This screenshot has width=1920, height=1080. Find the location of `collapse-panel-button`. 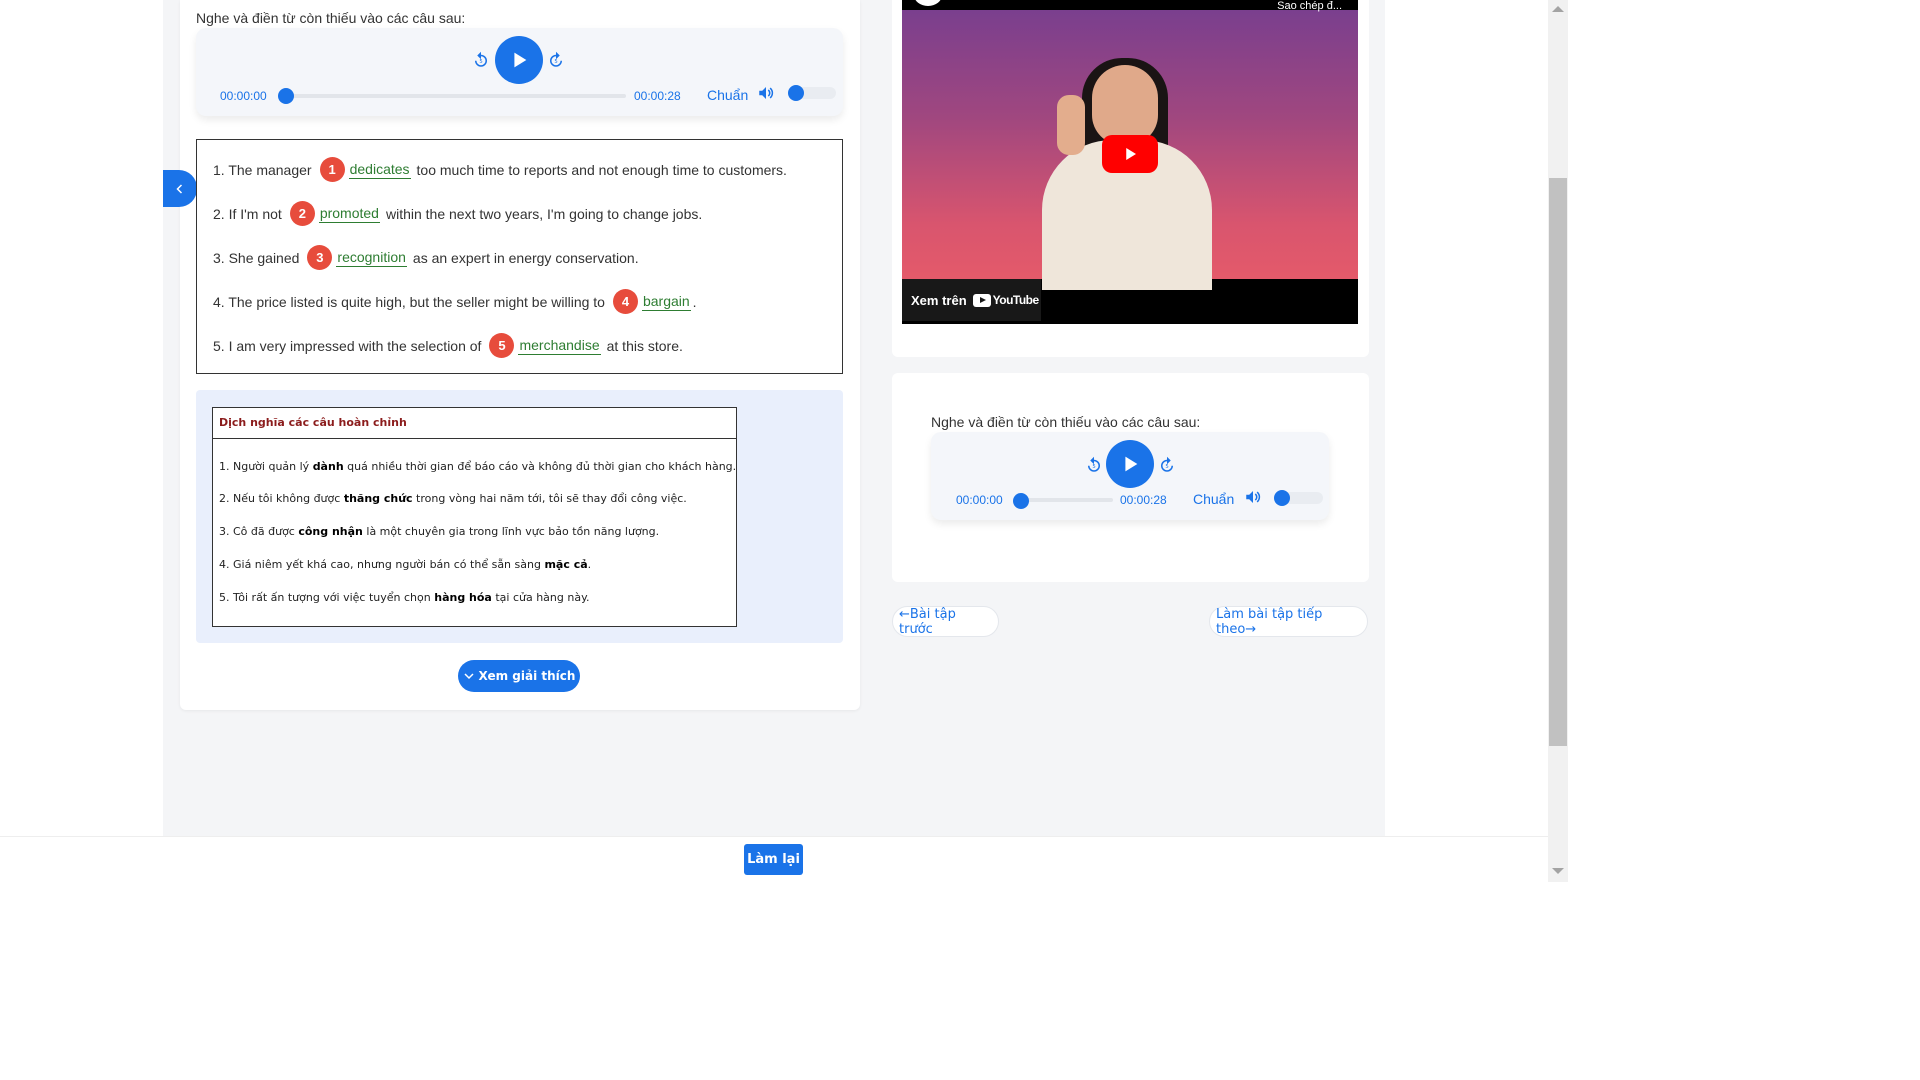

collapse-panel-button is located at coordinates (180, 188).